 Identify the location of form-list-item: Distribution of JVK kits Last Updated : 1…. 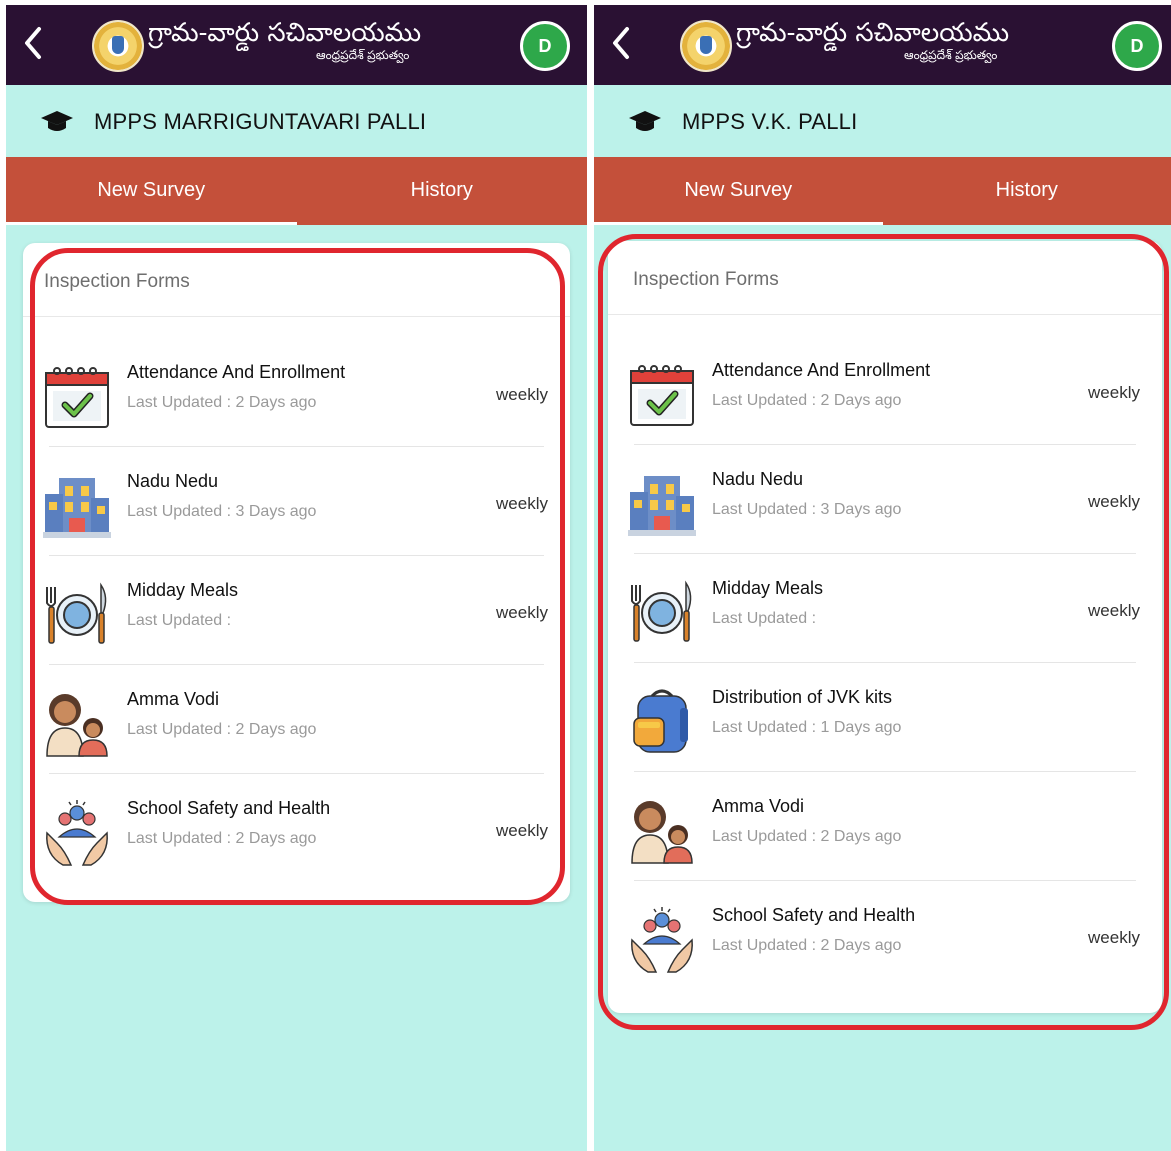
(885, 717).